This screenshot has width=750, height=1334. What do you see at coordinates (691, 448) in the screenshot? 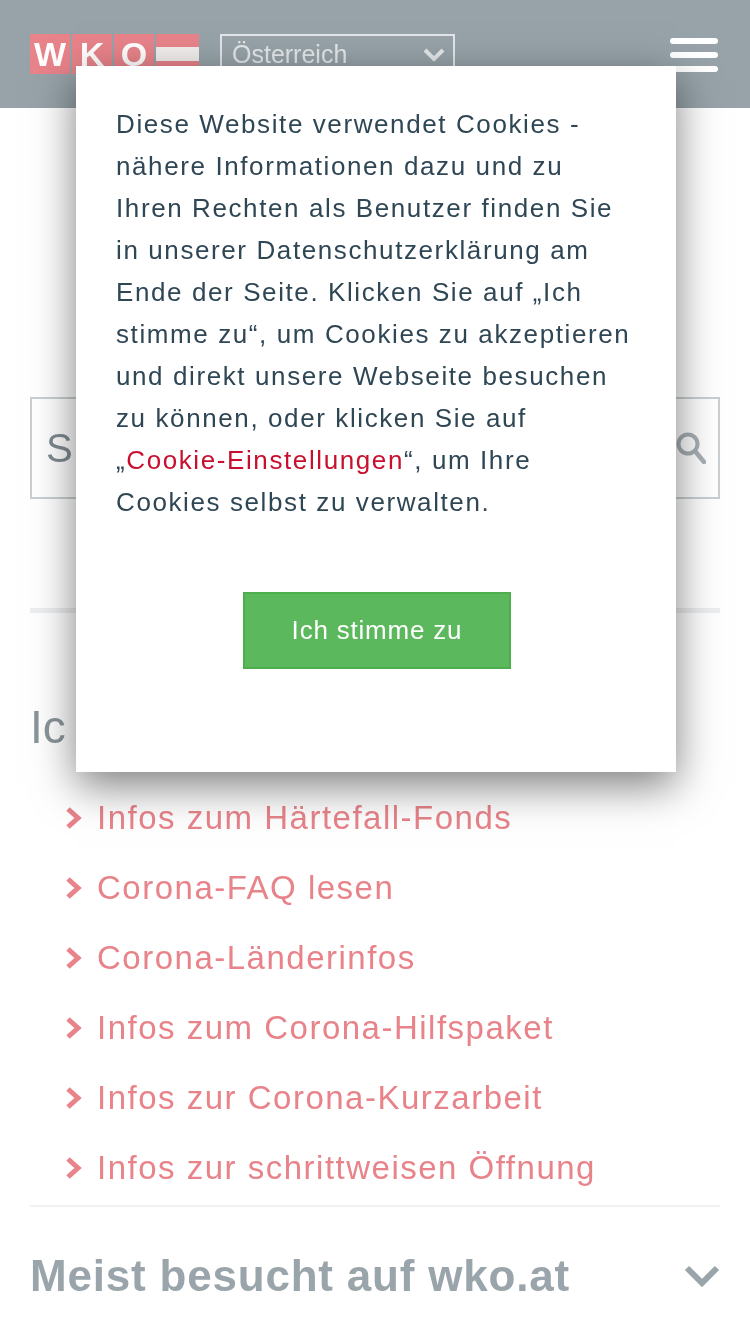
I see `search-icon` at bounding box center [691, 448].